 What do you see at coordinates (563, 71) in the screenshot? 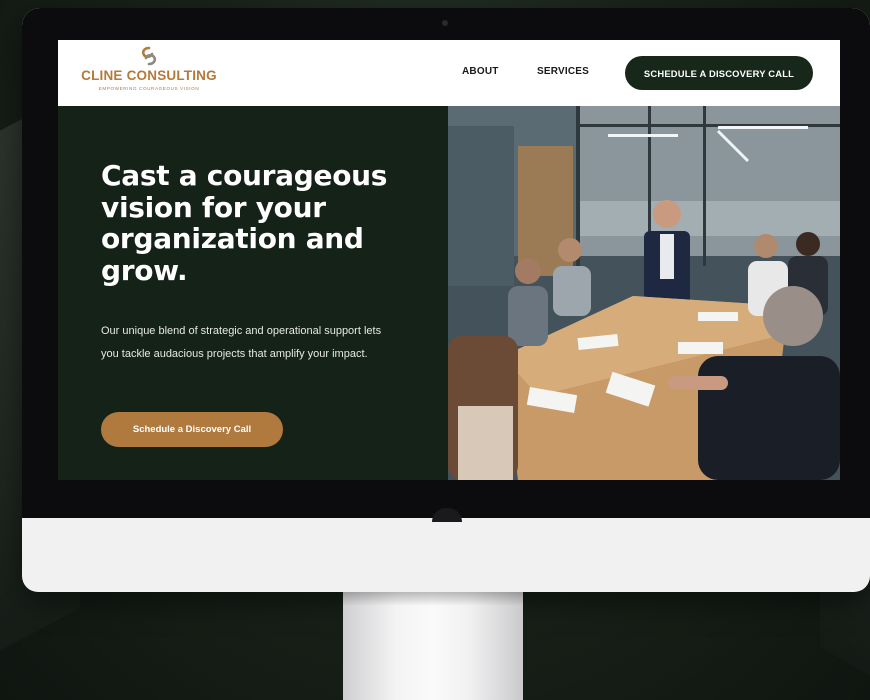
I see `nav-services-link: SERVICES` at bounding box center [563, 71].